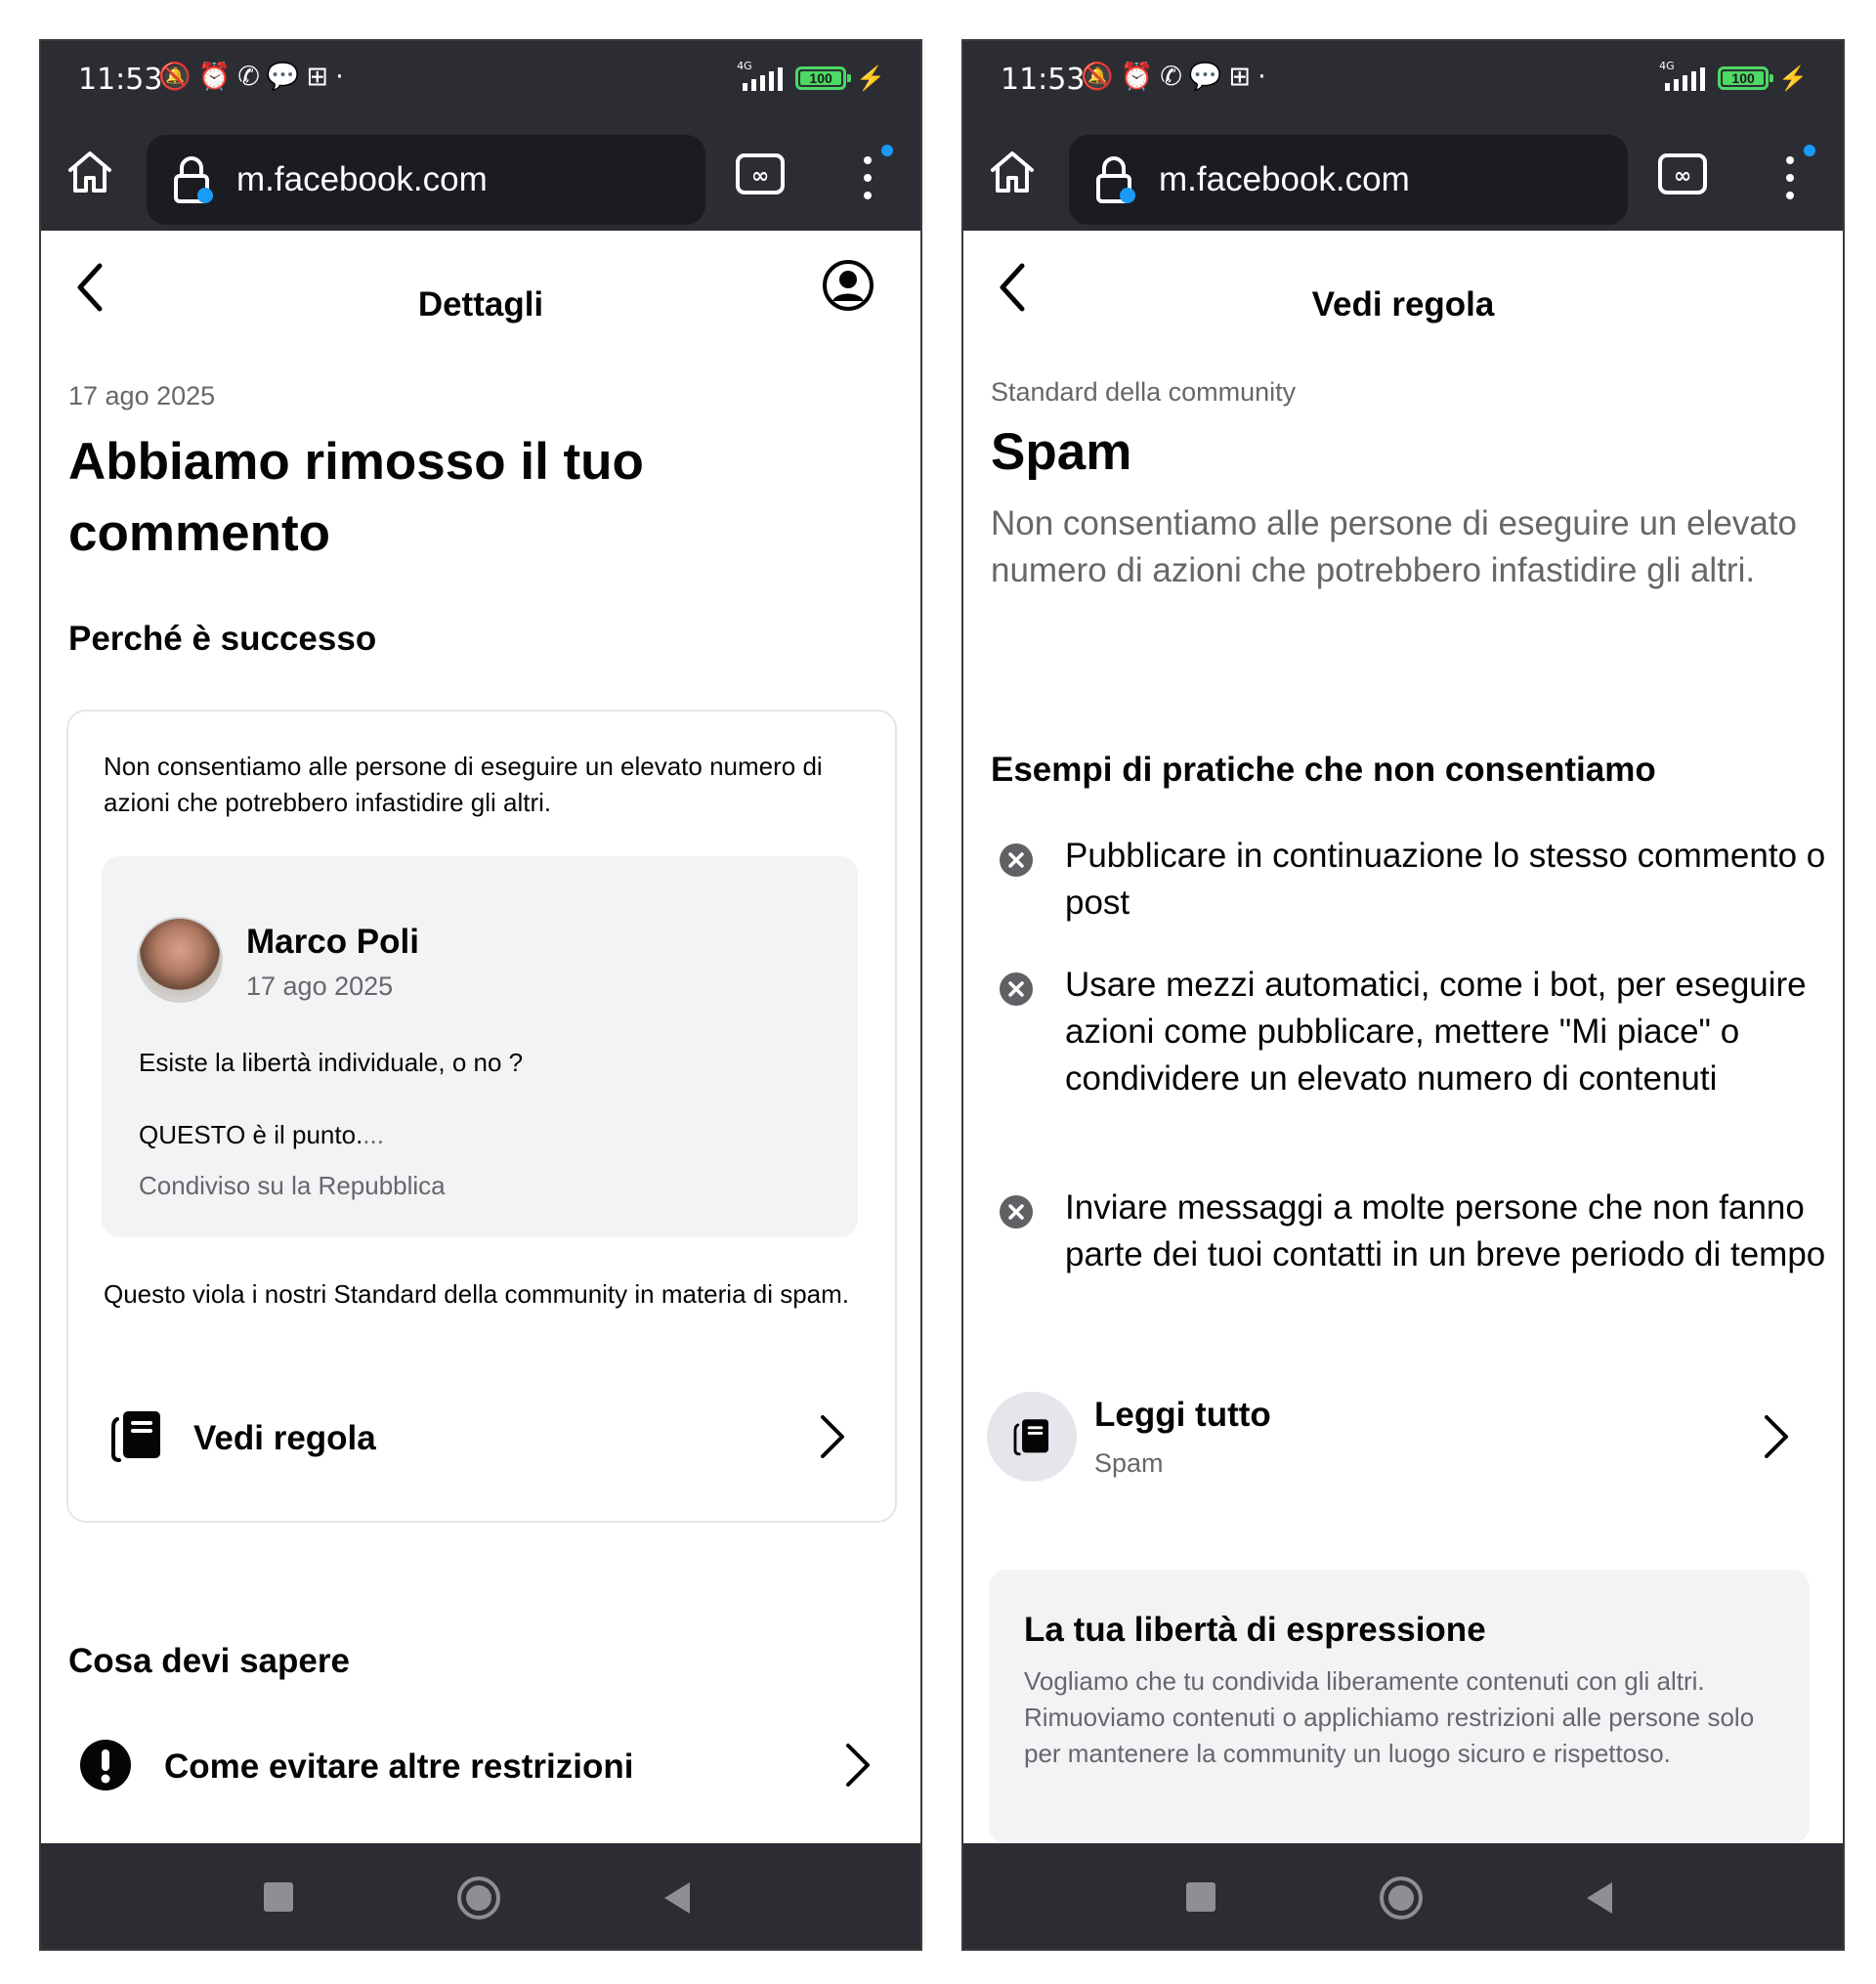  I want to click on why-heading: Perché è successo, so click(222, 639).